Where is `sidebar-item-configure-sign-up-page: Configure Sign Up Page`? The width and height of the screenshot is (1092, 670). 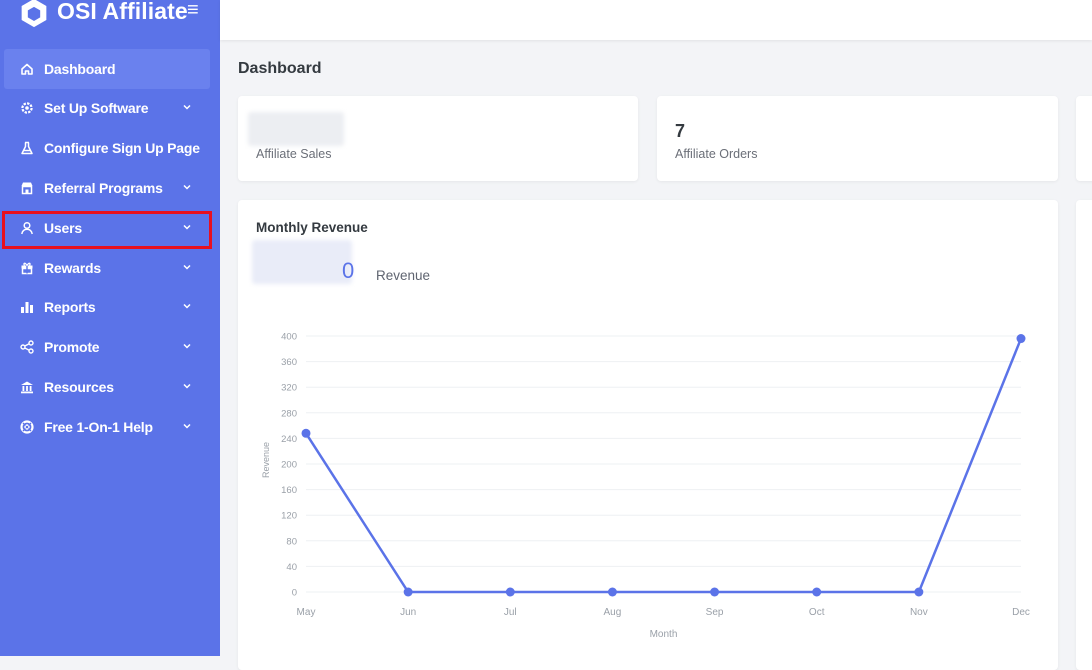 sidebar-item-configure-sign-up-page: Configure Sign Up Page is located at coordinates (107, 148).